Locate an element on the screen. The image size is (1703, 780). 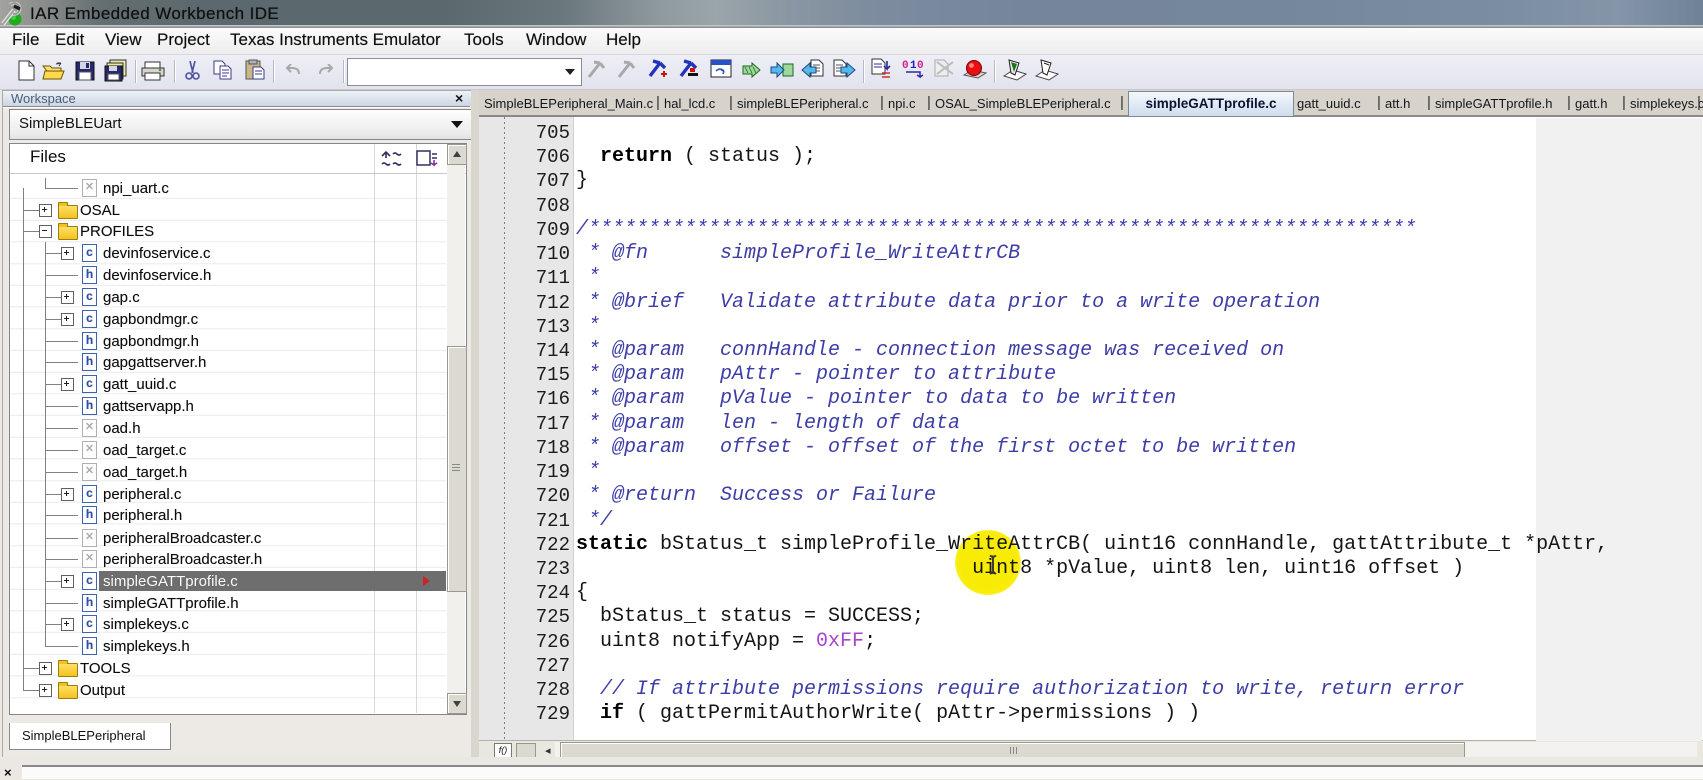
svg-text: 1 is located at coordinates (913, 66).